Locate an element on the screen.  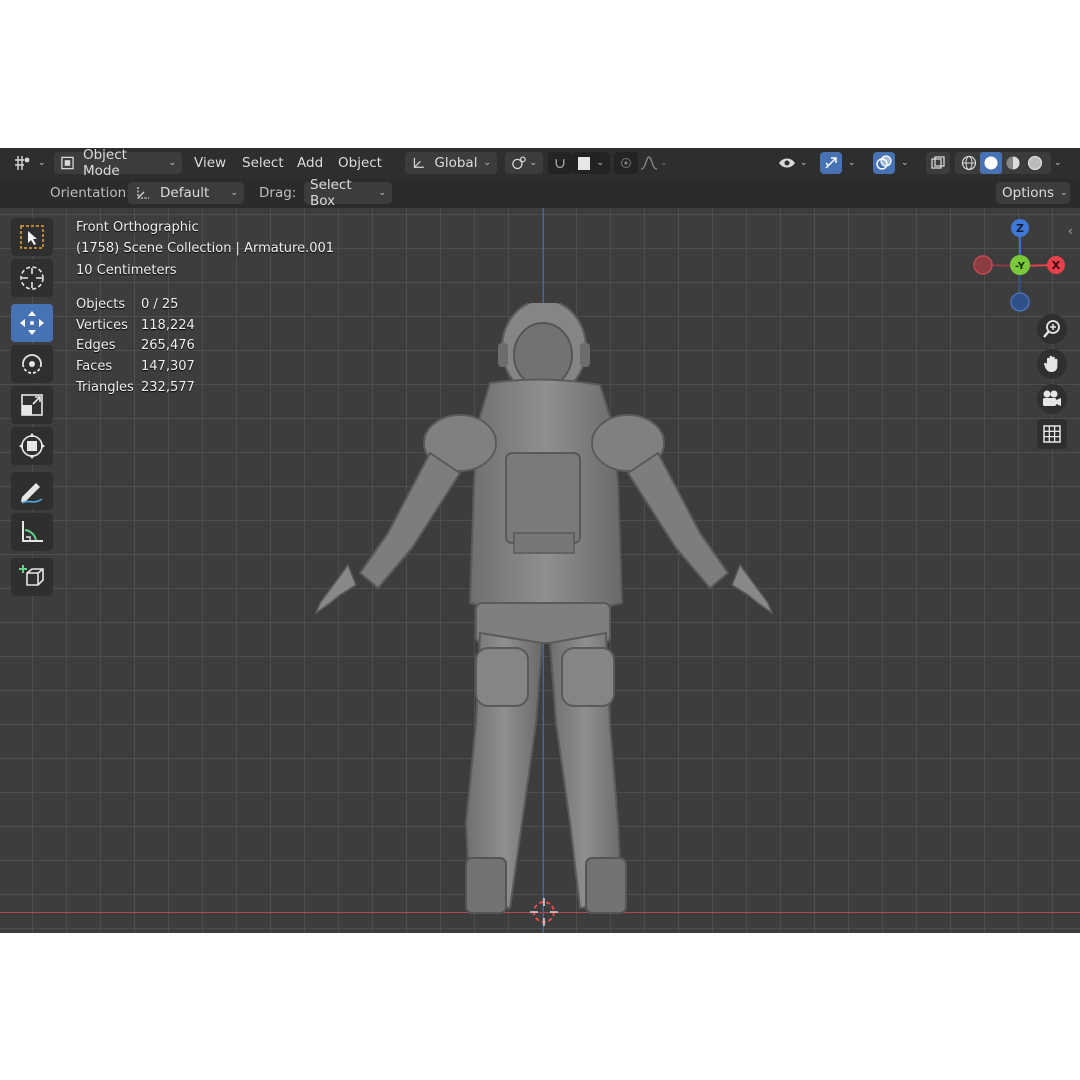
wireframe-shading-button is located at coordinates (969, 163).